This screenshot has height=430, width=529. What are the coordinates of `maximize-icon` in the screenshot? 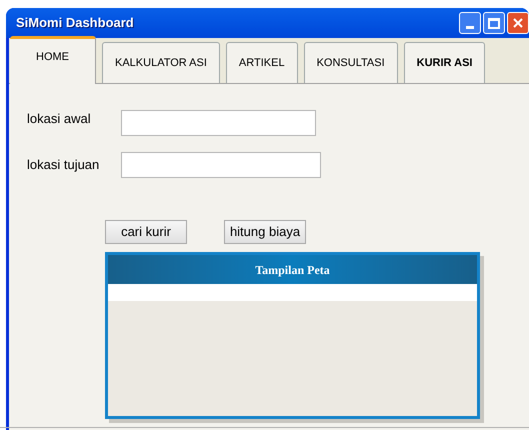 It's located at (494, 23).